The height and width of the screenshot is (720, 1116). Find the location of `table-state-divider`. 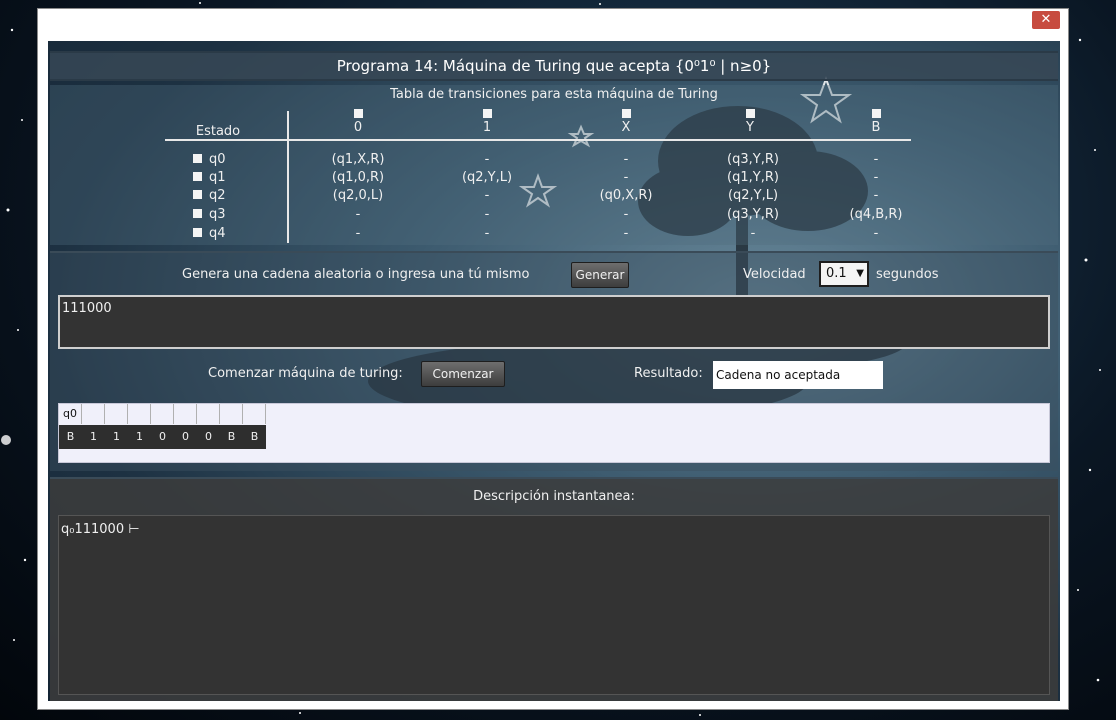

table-state-divider is located at coordinates (288, 177).